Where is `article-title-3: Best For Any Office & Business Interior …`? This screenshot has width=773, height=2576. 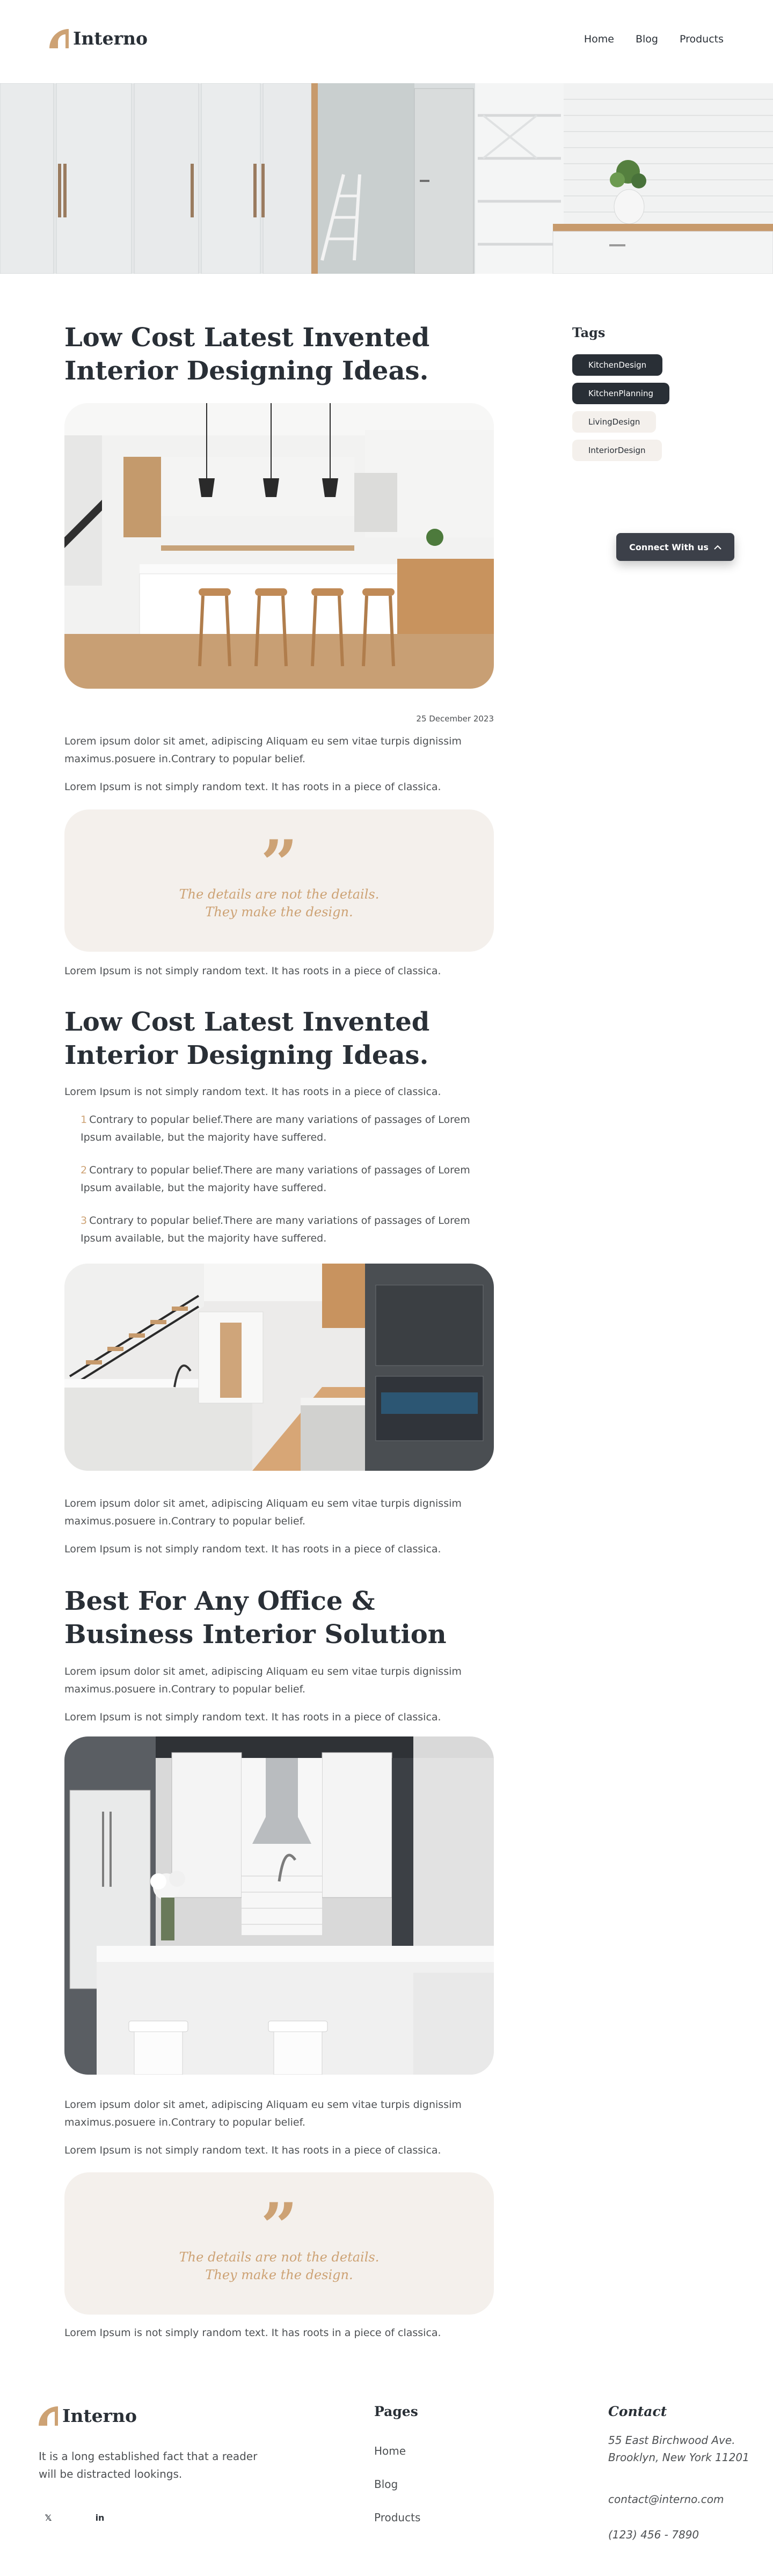
article-title-3: Best For Any Office & Business Interior … is located at coordinates (255, 1618).